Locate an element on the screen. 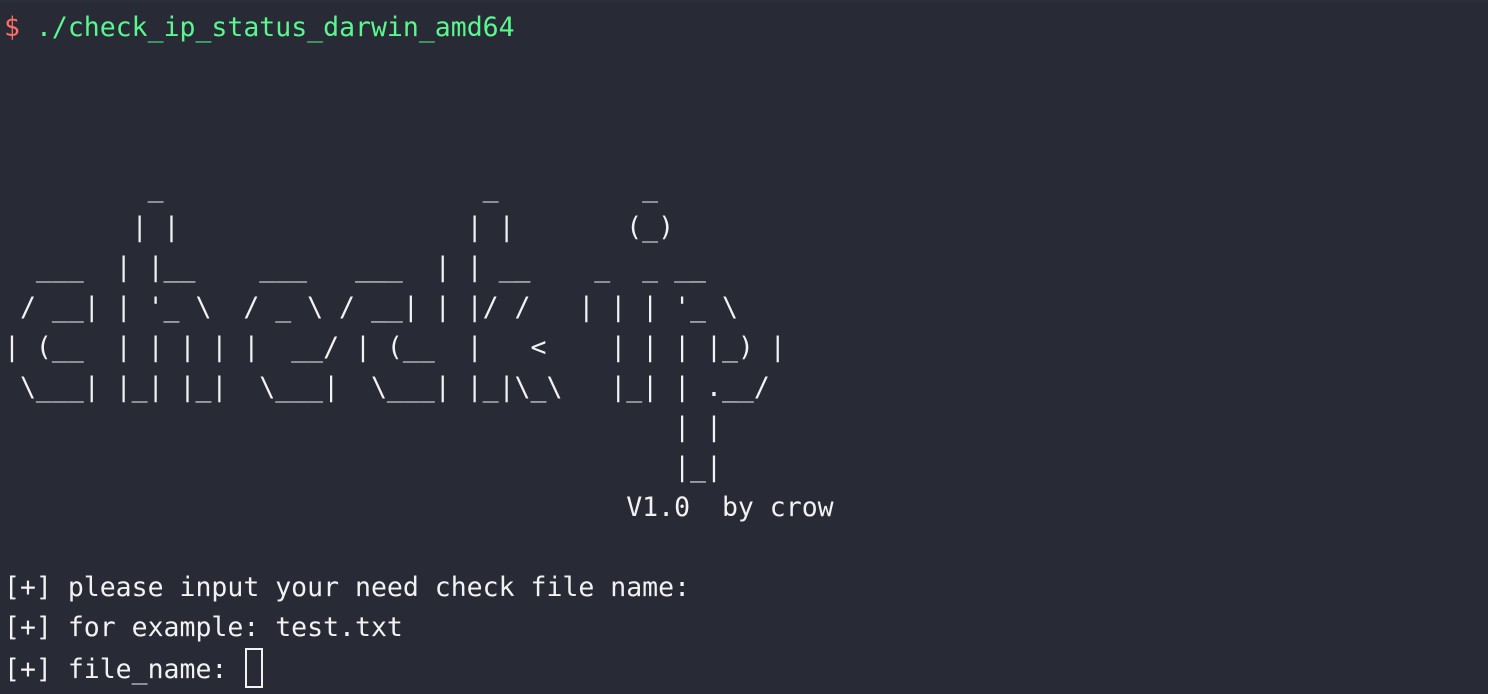 The height and width of the screenshot is (694, 1488). input-label: [+] file_name: is located at coordinates (124, 669).